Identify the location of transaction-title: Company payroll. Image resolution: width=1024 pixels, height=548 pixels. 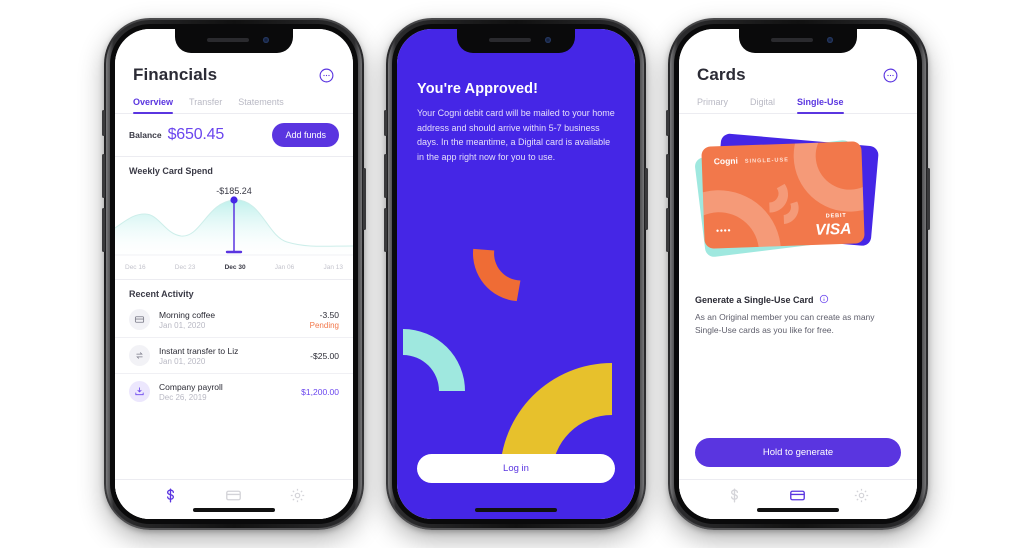
(191, 386).